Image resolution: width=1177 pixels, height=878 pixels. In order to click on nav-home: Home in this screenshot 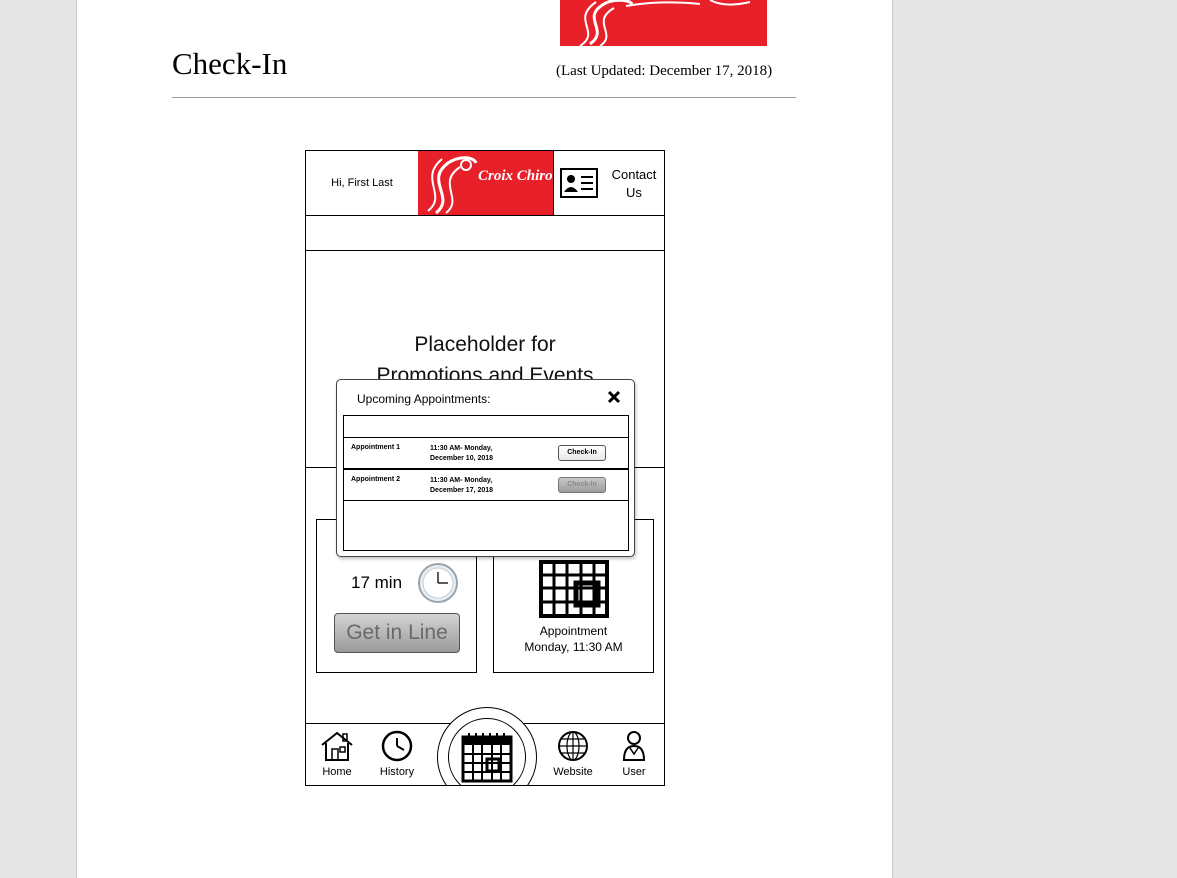, I will do `click(337, 754)`.